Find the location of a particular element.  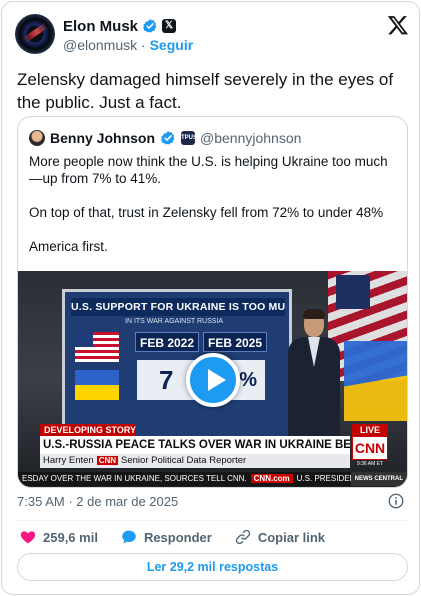

ticker-show-name: NEWS CENTRAL is located at coordinates (378, 479).